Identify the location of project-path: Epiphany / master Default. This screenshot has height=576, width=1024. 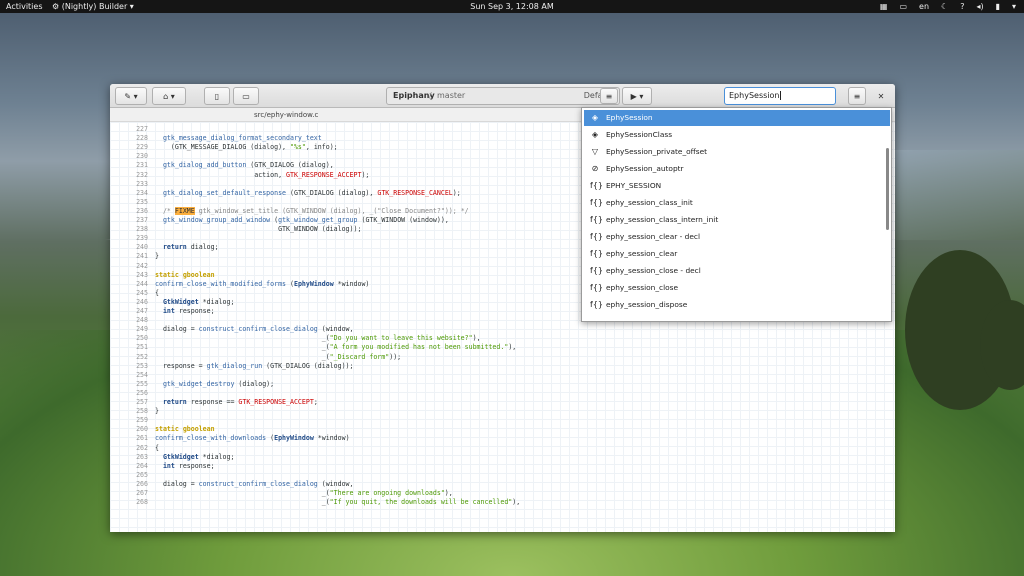
(503, 96).